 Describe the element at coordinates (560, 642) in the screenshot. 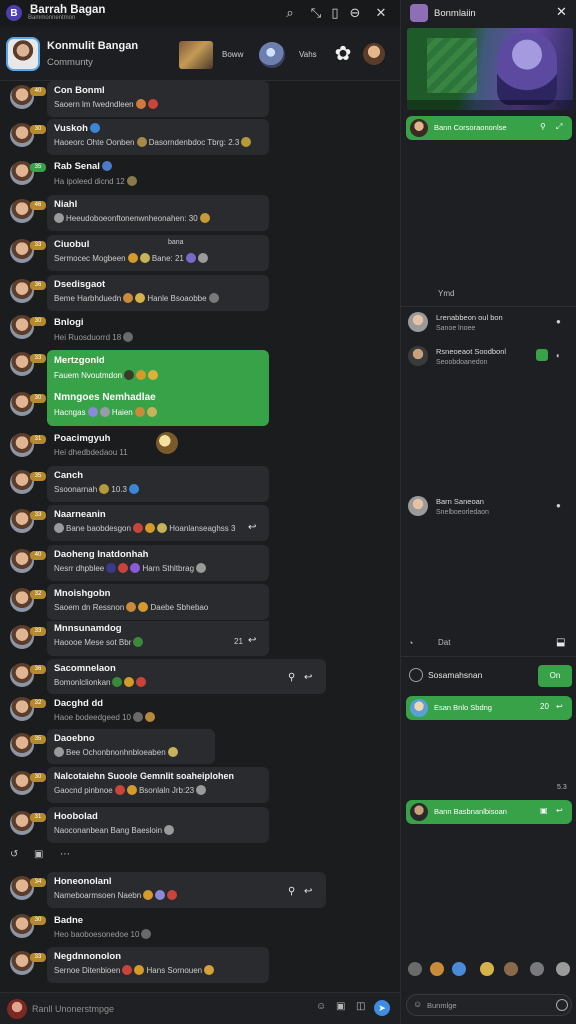

I see `expand-icon: ⬓` at that location.